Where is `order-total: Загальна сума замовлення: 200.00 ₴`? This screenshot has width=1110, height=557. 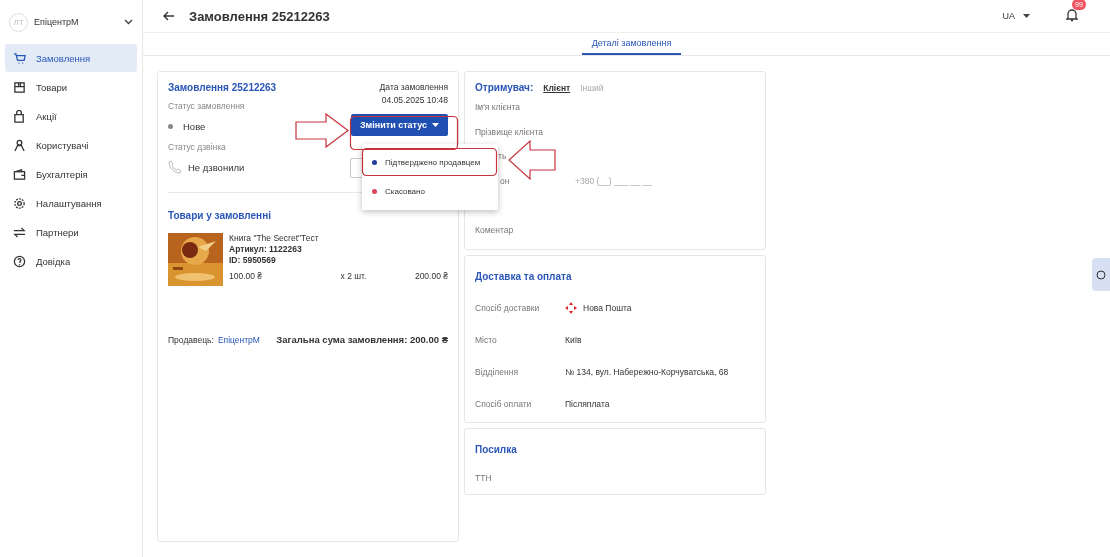
order-total: Загальна сума замовлення: 200.00 ₴ is located at coordinates (362, 339).